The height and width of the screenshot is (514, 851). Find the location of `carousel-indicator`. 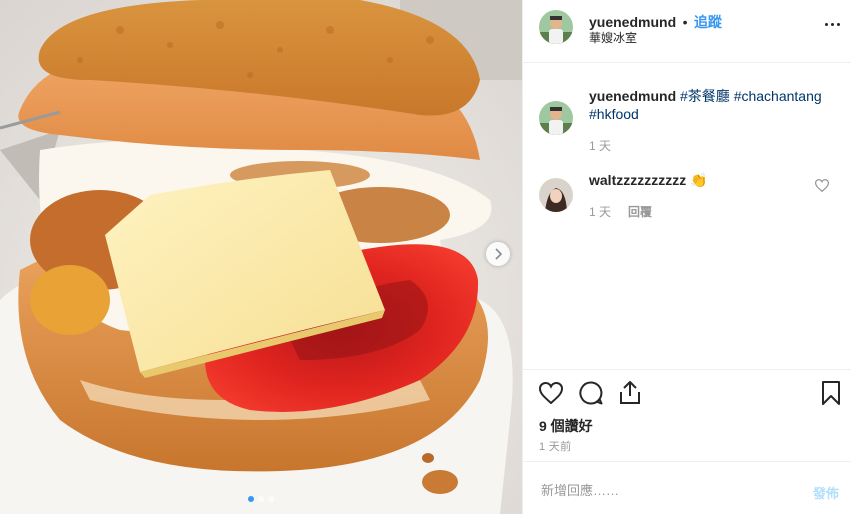

carousel-indicator is located at coordinates (261, 499).